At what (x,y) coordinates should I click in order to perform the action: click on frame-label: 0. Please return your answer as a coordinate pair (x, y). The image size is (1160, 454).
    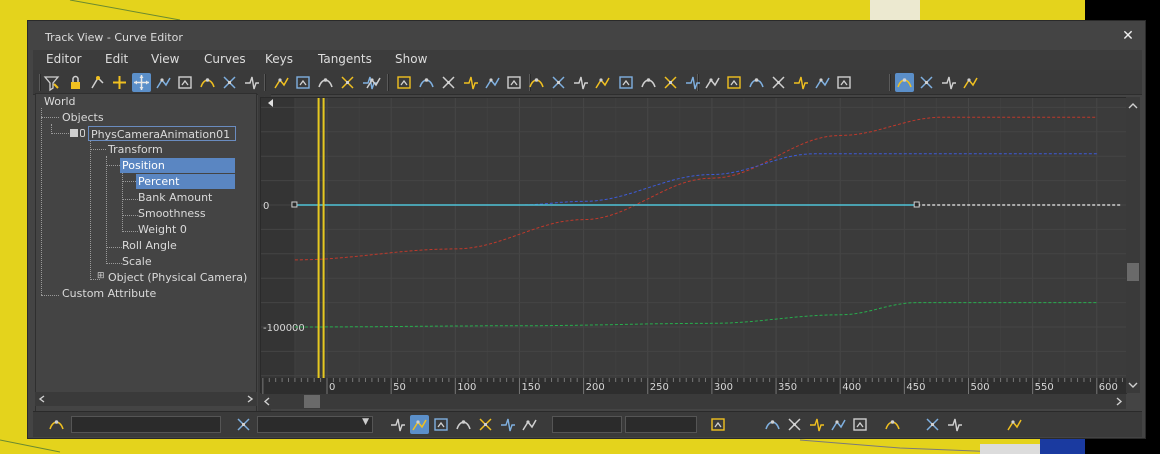
    Looking at the image, I should click on (332, 387).